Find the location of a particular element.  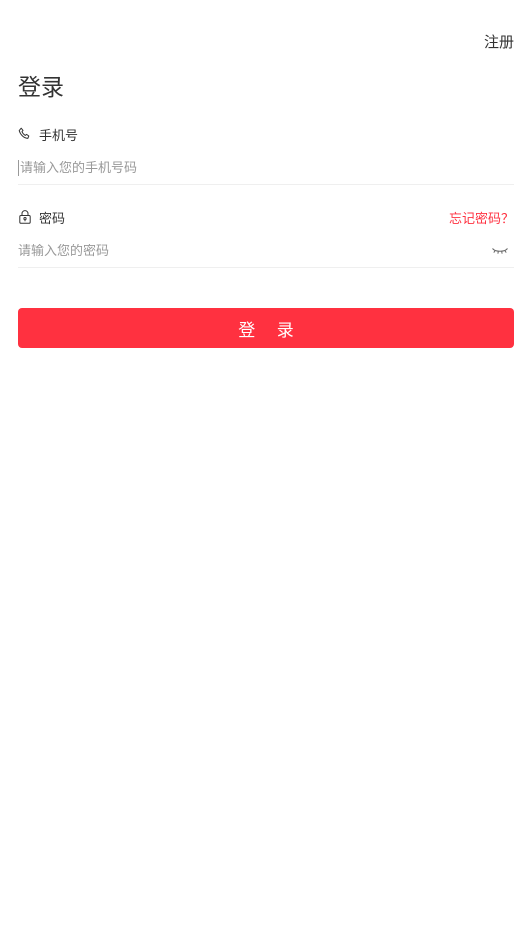

login-button: 登 录 is located at coordinates (266, 328).